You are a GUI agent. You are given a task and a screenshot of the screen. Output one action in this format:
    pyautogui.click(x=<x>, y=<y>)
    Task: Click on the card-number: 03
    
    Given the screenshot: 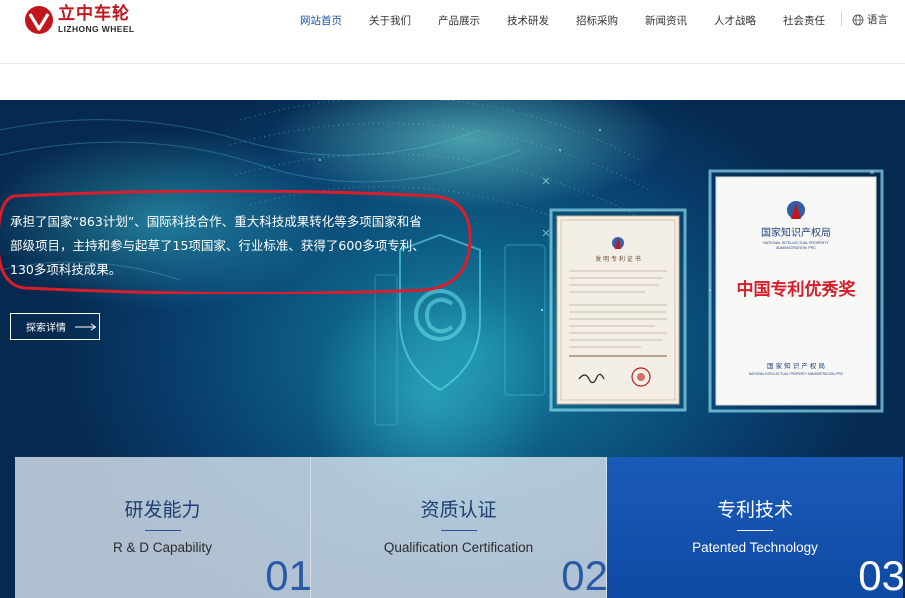 What is the action you would take?
    pyautogui.click(x=880, y=575)
    